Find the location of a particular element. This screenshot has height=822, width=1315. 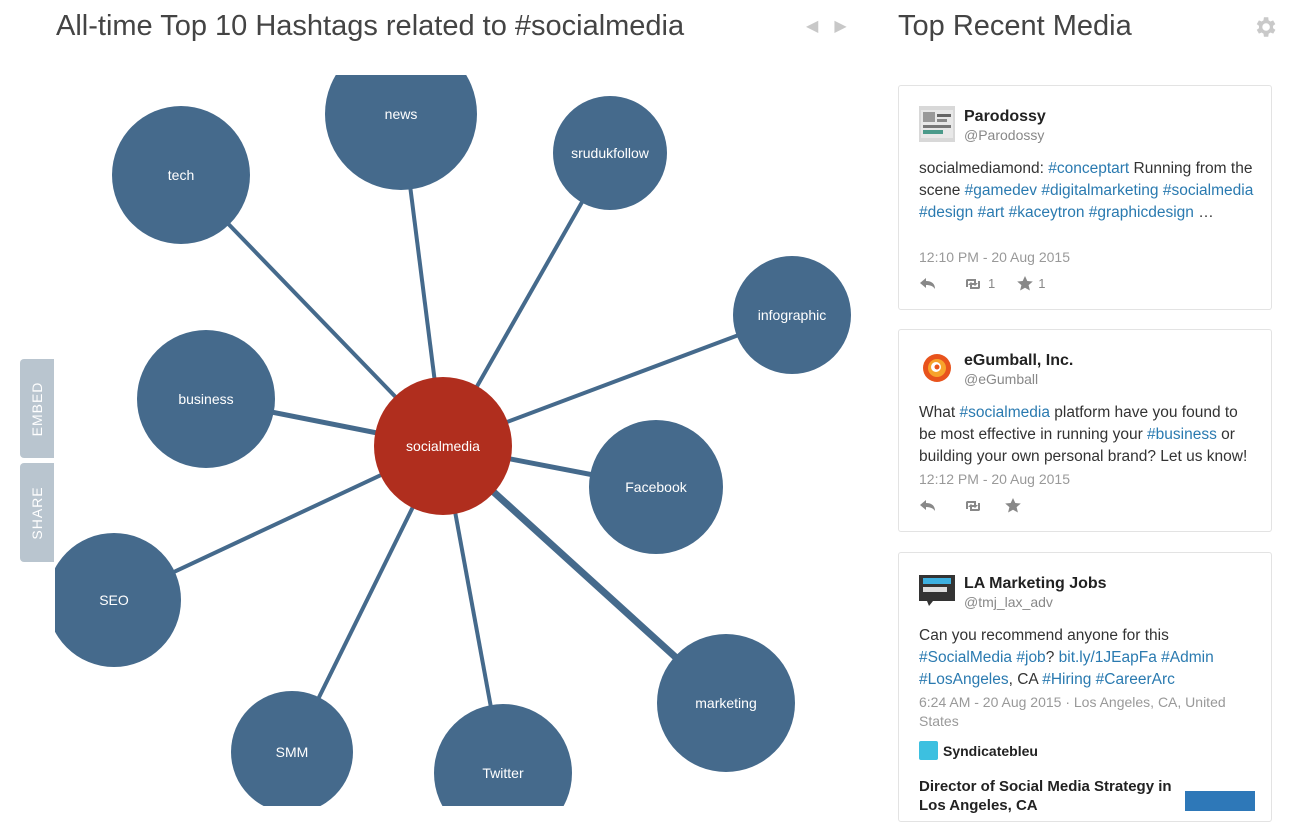

tweet-author-handle: @tmj_lax_adv is located at coordinates (1008, 602).